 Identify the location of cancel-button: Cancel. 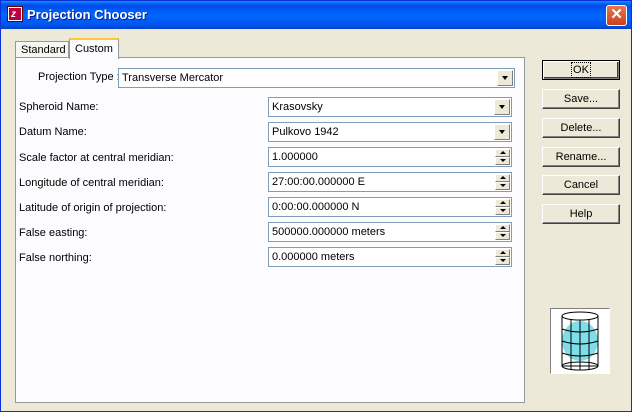
(581, 185).